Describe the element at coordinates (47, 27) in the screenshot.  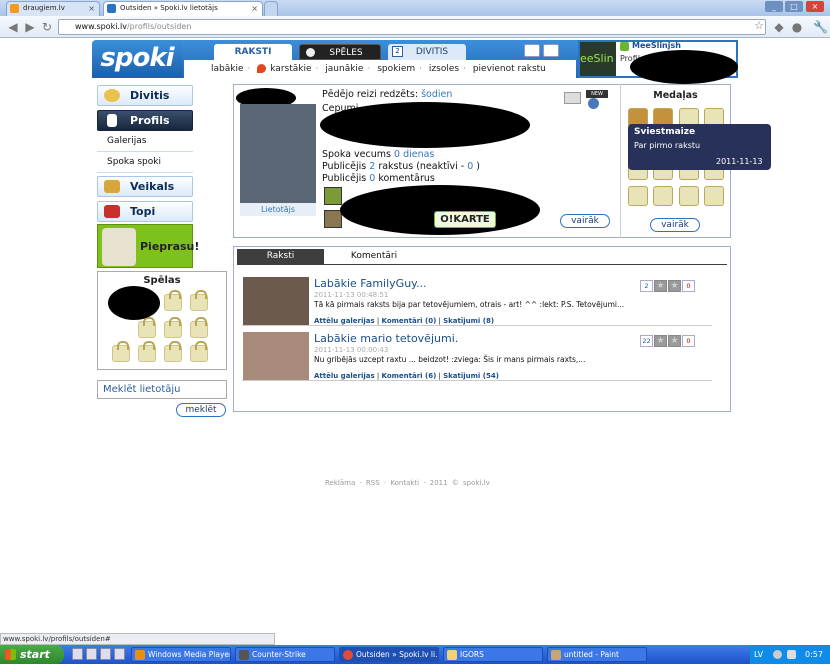
I see `reload-icon: ↻` at that location.